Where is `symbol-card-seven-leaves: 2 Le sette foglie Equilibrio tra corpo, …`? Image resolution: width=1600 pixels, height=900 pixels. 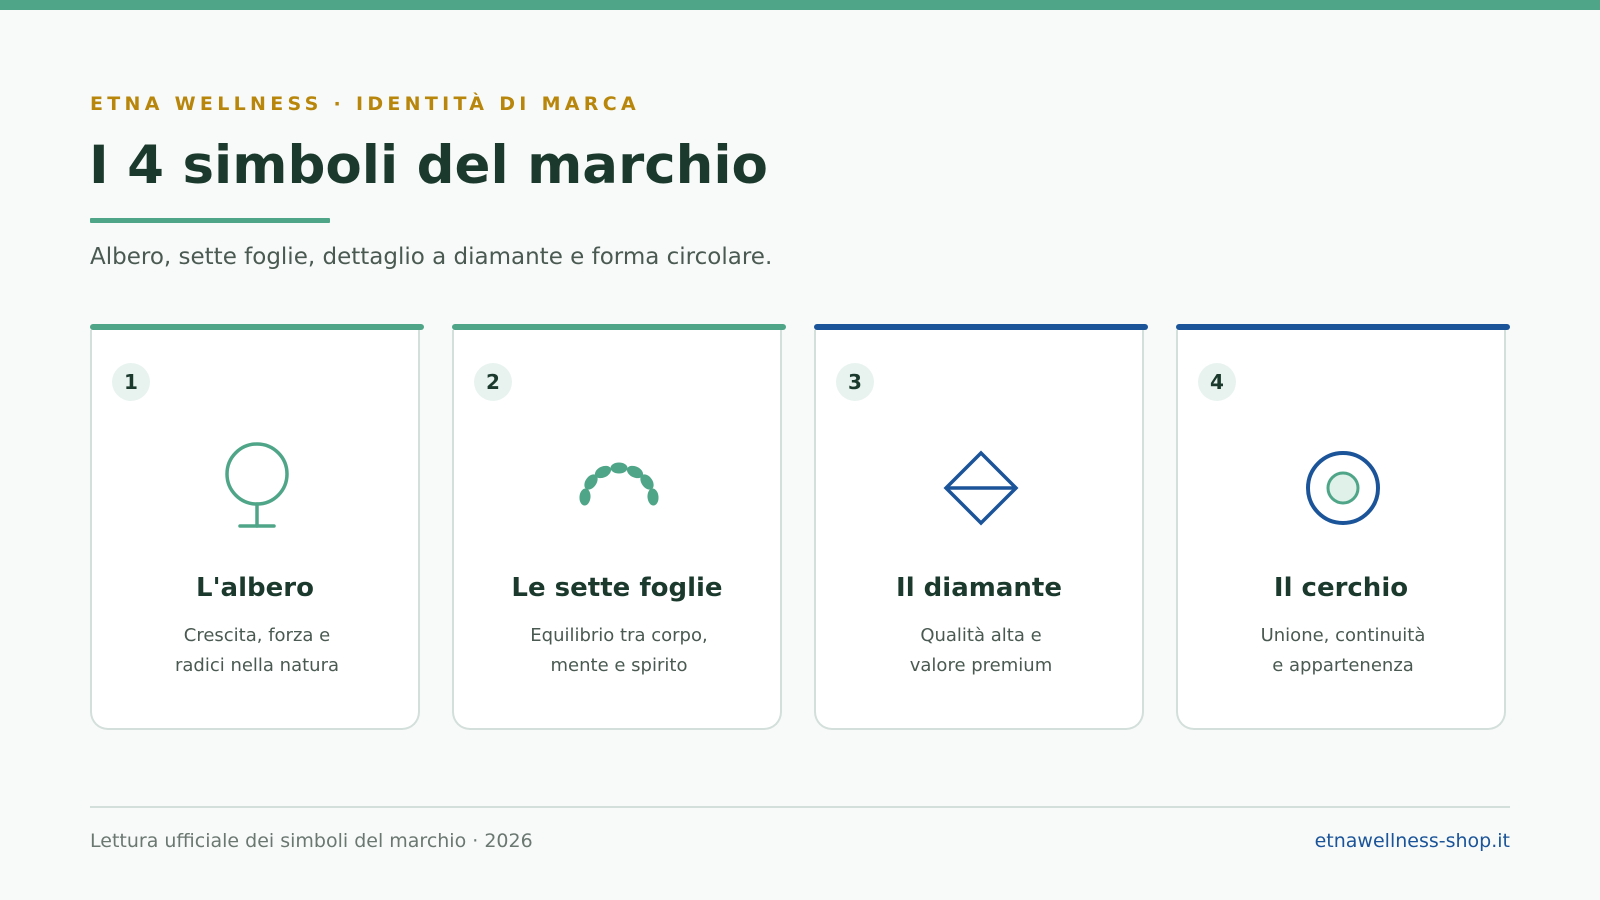 symbol-card-seven-leaves: 2 Le sette foglie Equilibrio tra corpo, … is located at coordinates (619, 527).